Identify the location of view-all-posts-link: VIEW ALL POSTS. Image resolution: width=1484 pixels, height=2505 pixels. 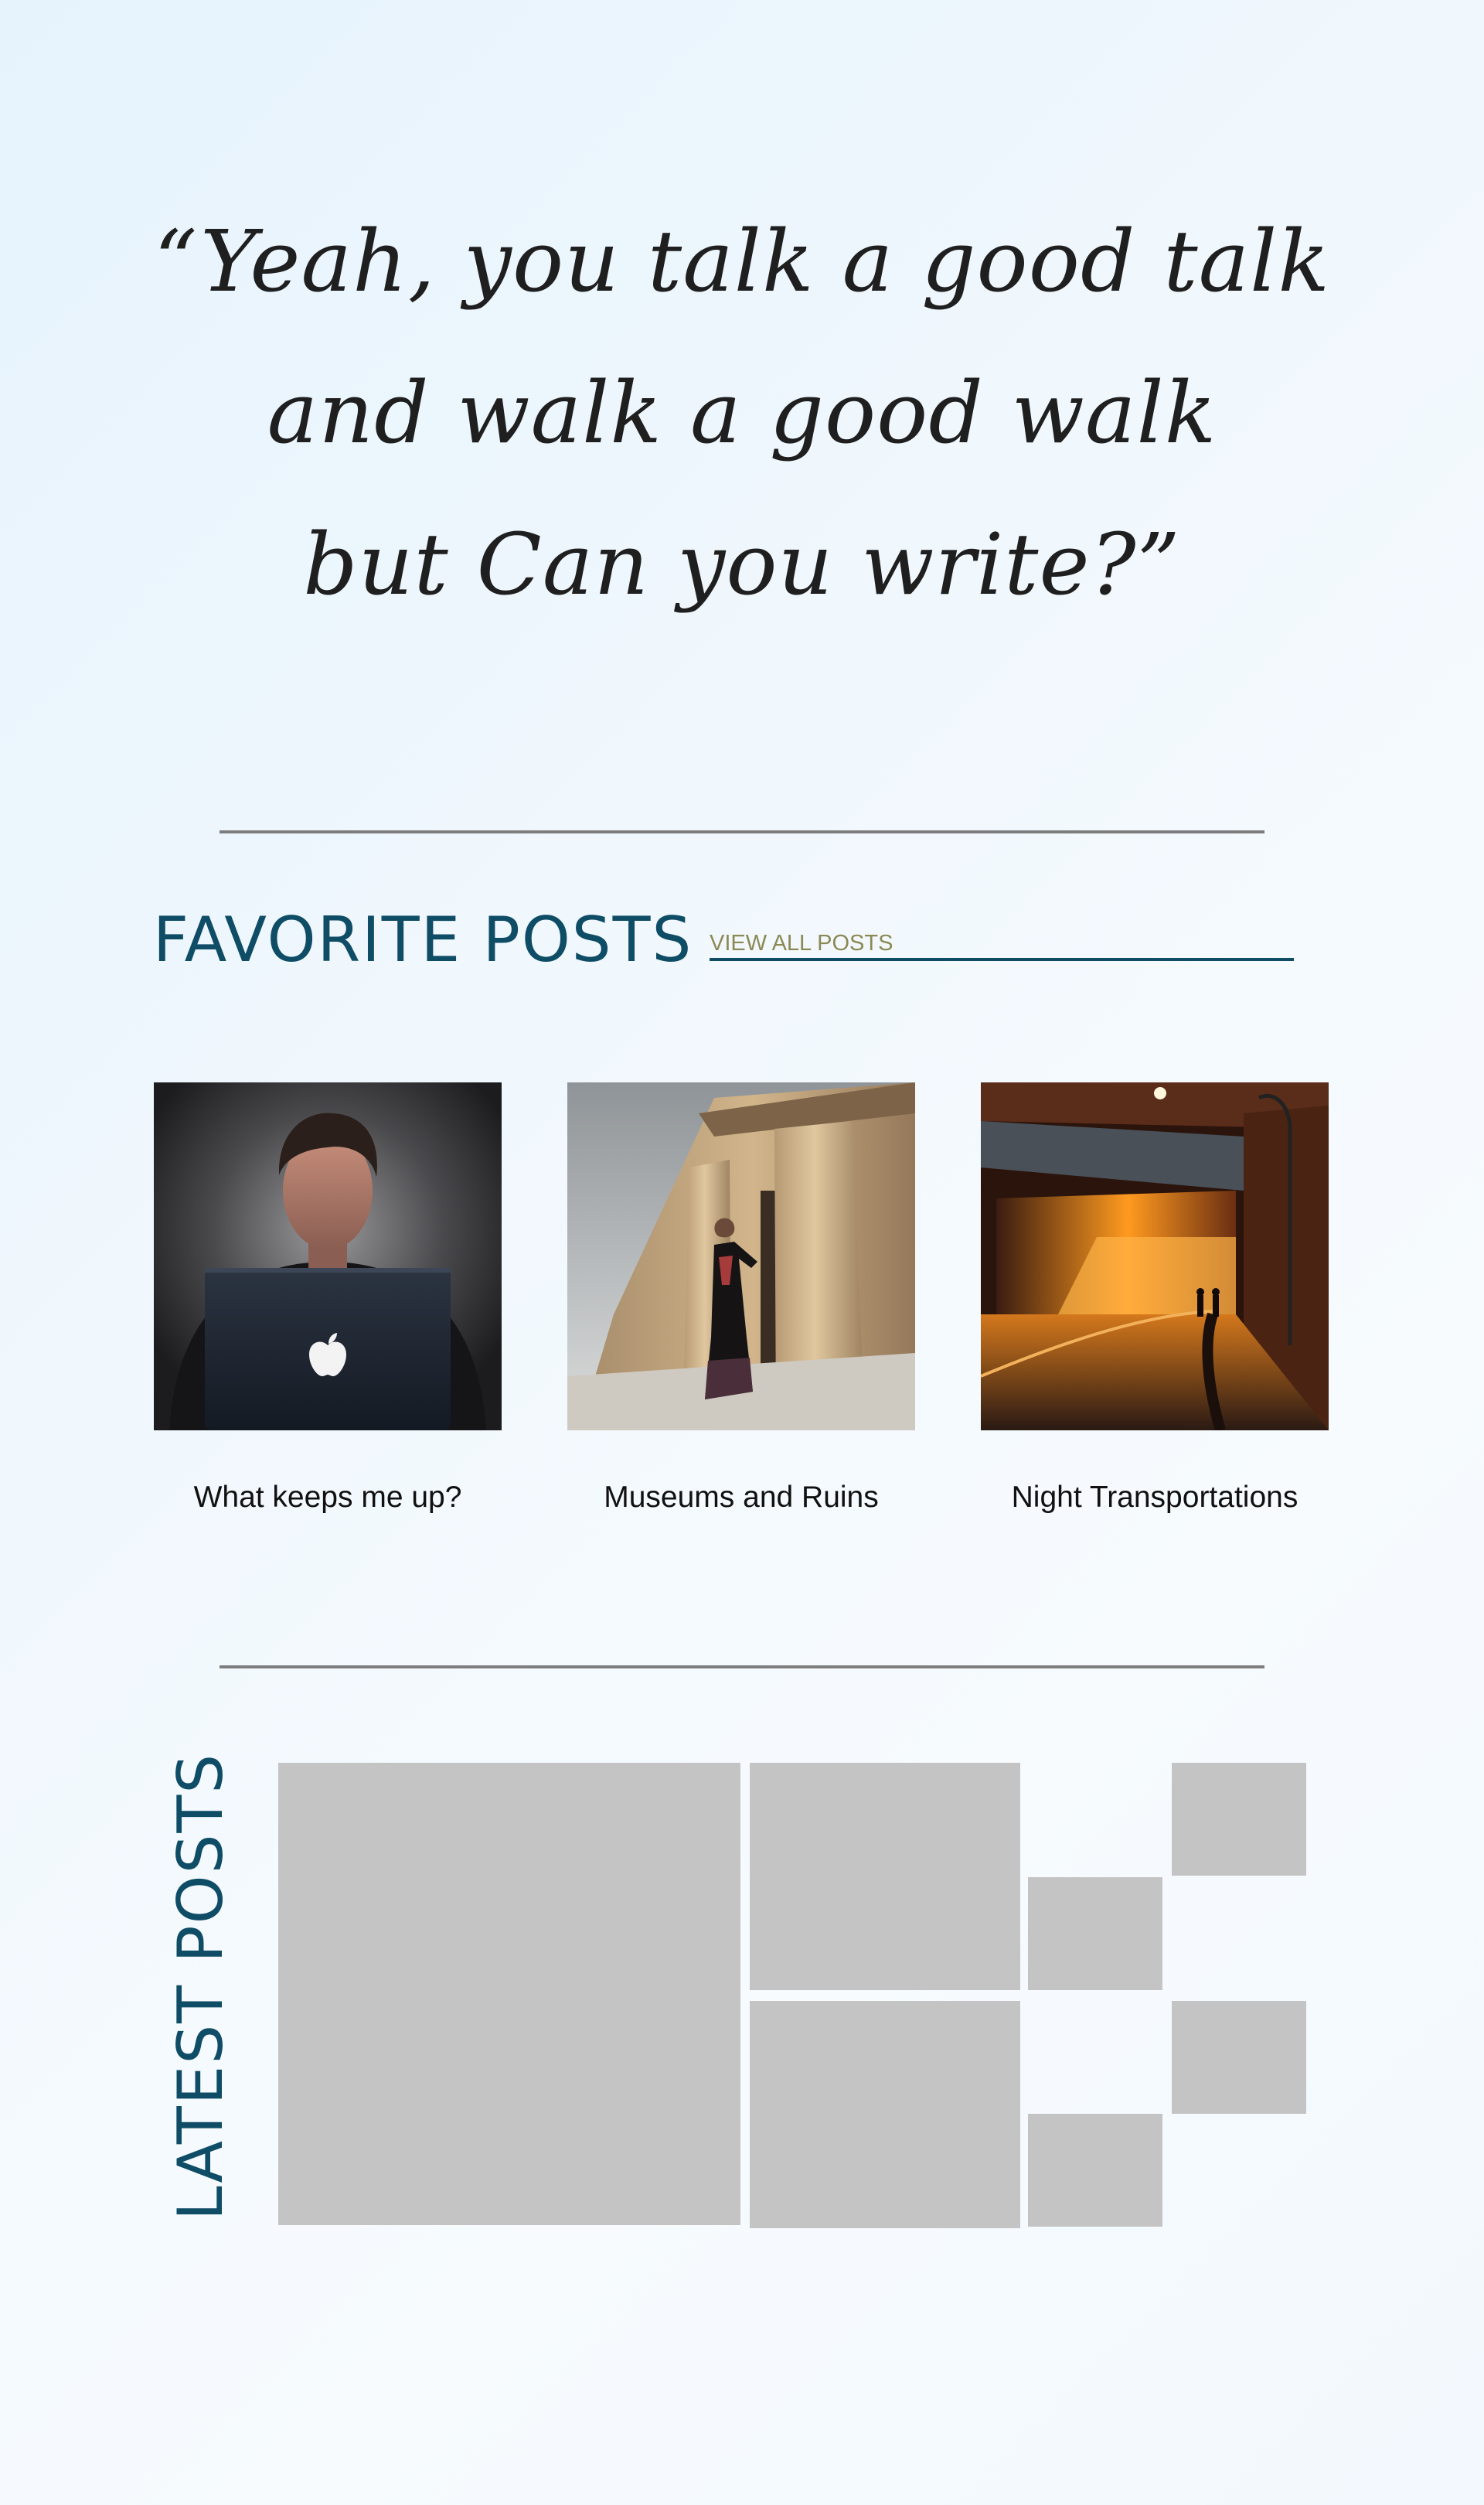
(801, 943).